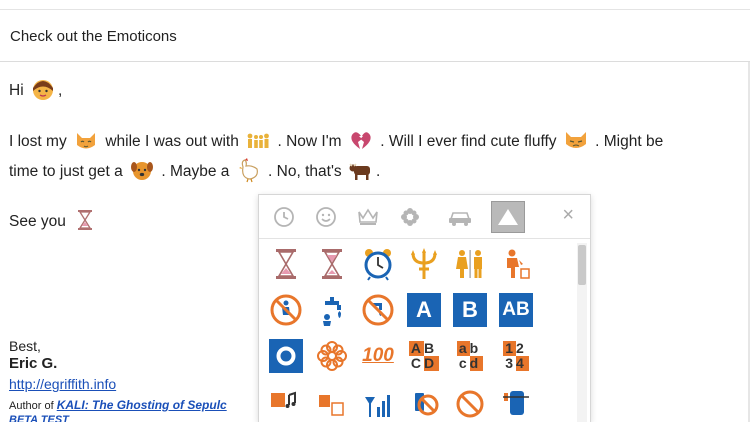 This screenshot has width=750, height=422. What do you see at coordinates (332, 402) in the screenshot?
I see `abc-icon` at bounding box center [332, 402].